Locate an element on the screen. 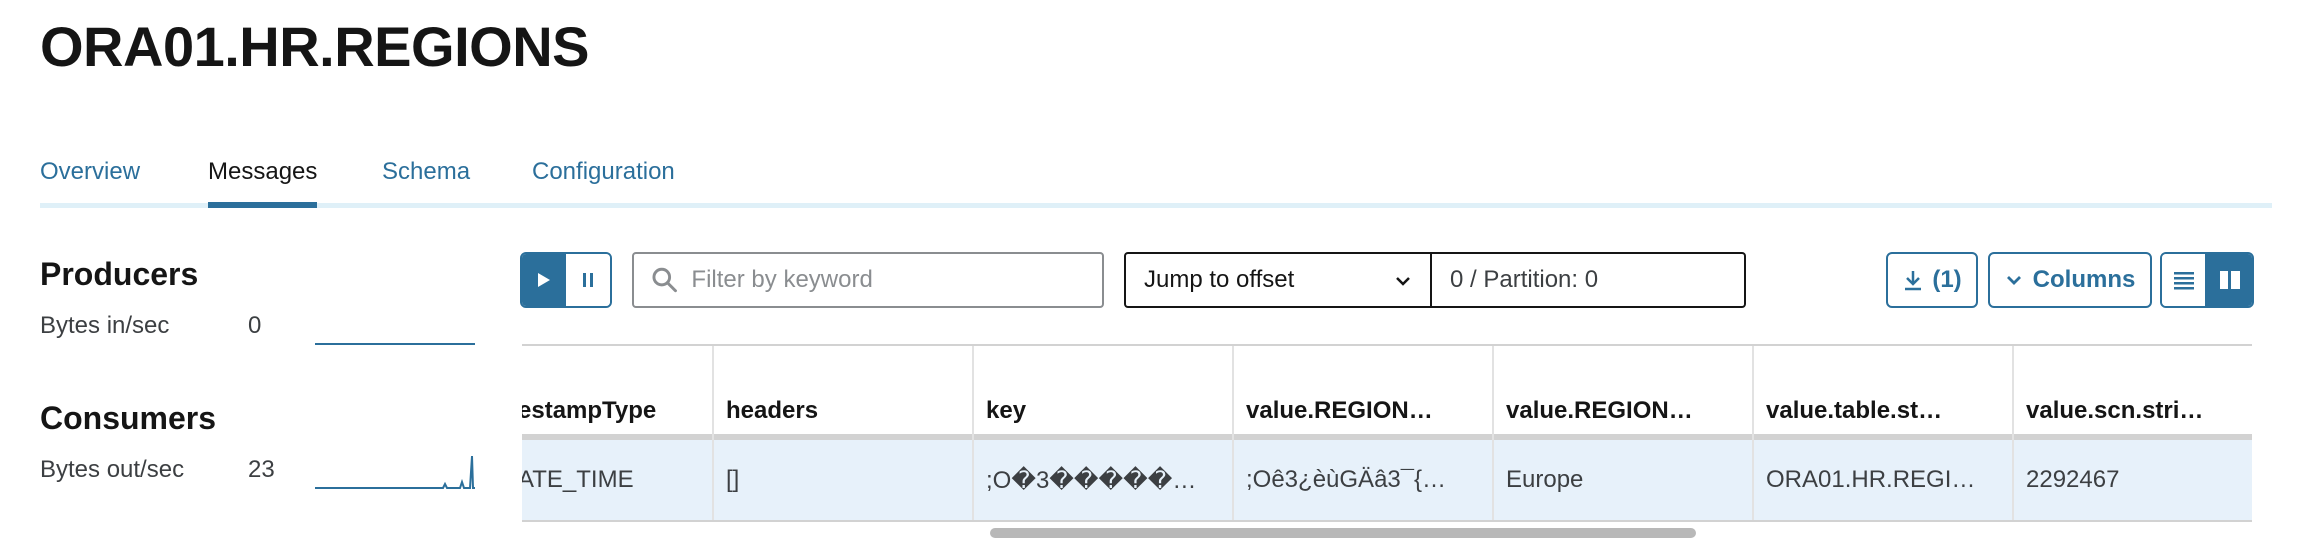 The width and height of the screenshot is (2300, 540). consumers-heading: Consumers is located at coordinates (128, 418).